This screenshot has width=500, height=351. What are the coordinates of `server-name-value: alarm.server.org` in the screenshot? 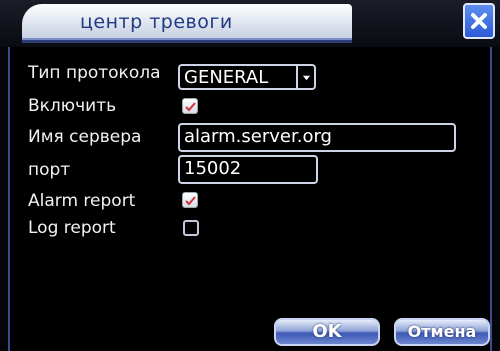 It's located at (258, 136).